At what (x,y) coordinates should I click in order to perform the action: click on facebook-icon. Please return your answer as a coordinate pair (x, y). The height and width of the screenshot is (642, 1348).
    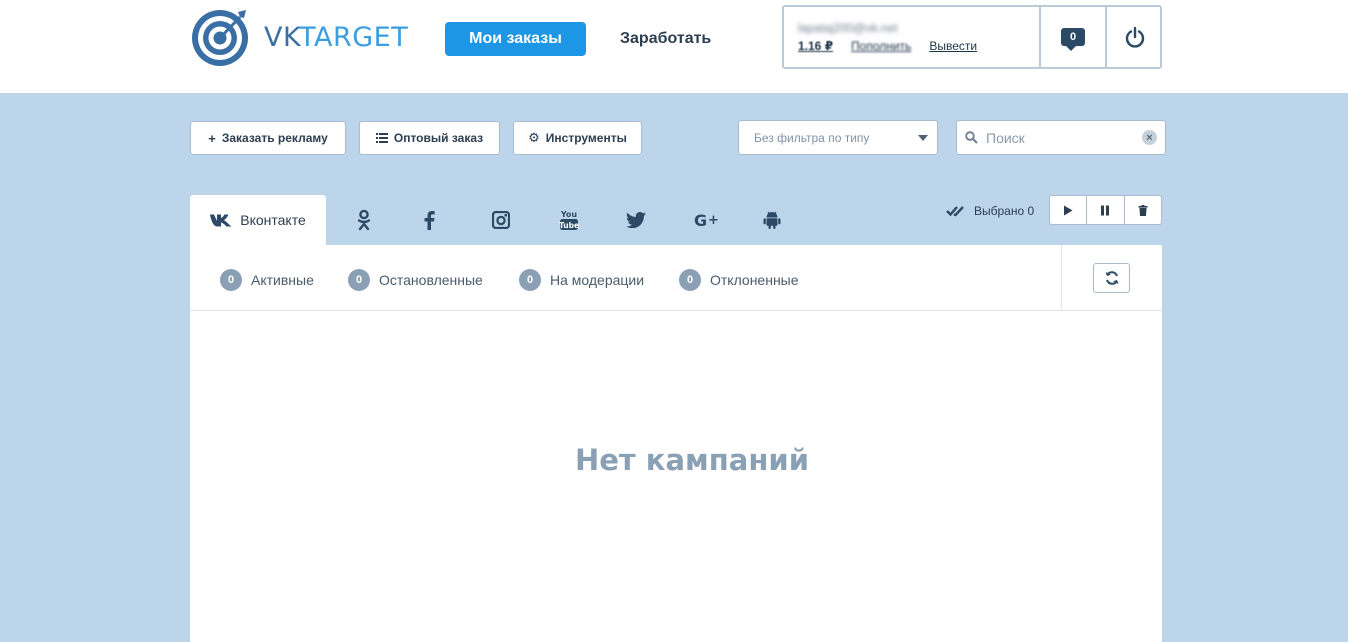
    Looking at the image, I should click on (429, 220).